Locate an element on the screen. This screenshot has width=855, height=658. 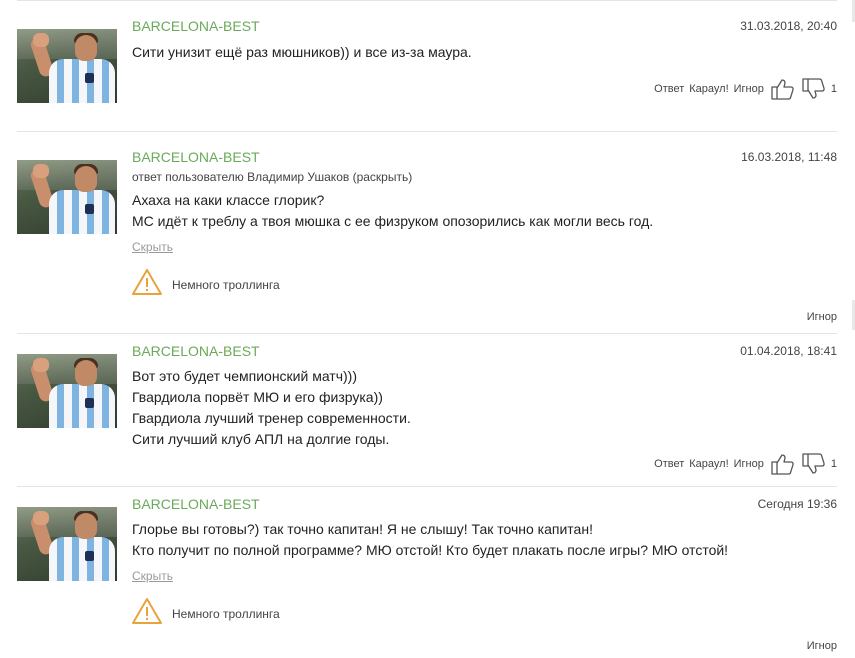
top-separator is located at coordinates (427, 0).